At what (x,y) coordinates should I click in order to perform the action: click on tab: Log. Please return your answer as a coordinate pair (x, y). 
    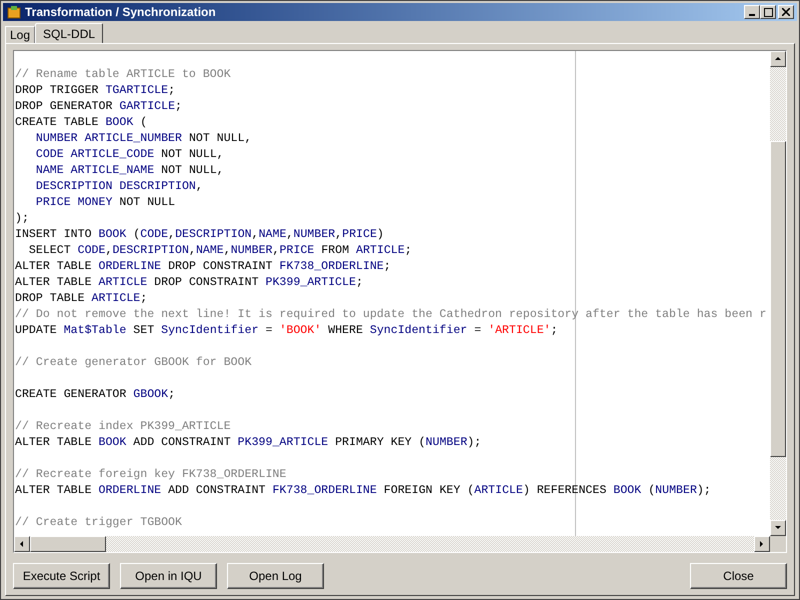
    Looking at the image, I should click on (20, 34).